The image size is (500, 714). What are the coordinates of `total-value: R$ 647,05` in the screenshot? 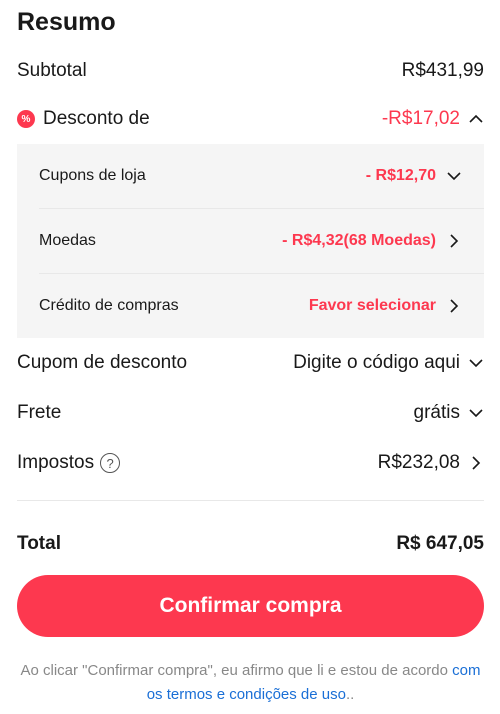 It's located at (440, 543).